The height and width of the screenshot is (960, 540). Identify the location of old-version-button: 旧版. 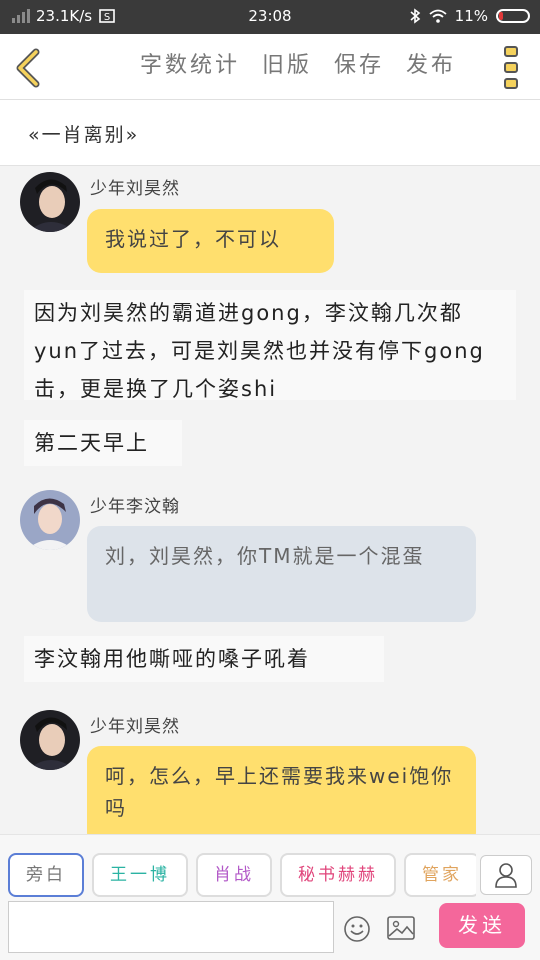
(287, 63).